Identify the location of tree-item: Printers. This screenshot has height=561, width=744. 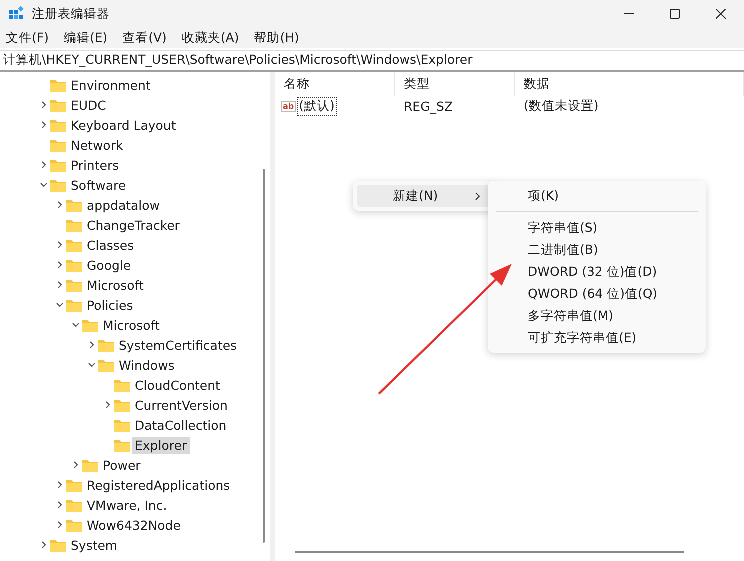
(95, 165).